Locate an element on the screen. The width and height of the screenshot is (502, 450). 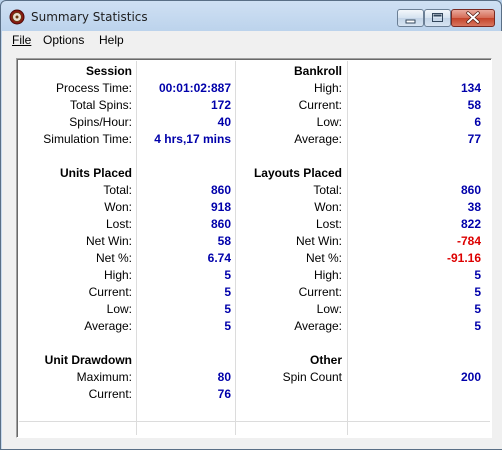
units-placed-header: Units Placed is located at coordinates (95, 173).